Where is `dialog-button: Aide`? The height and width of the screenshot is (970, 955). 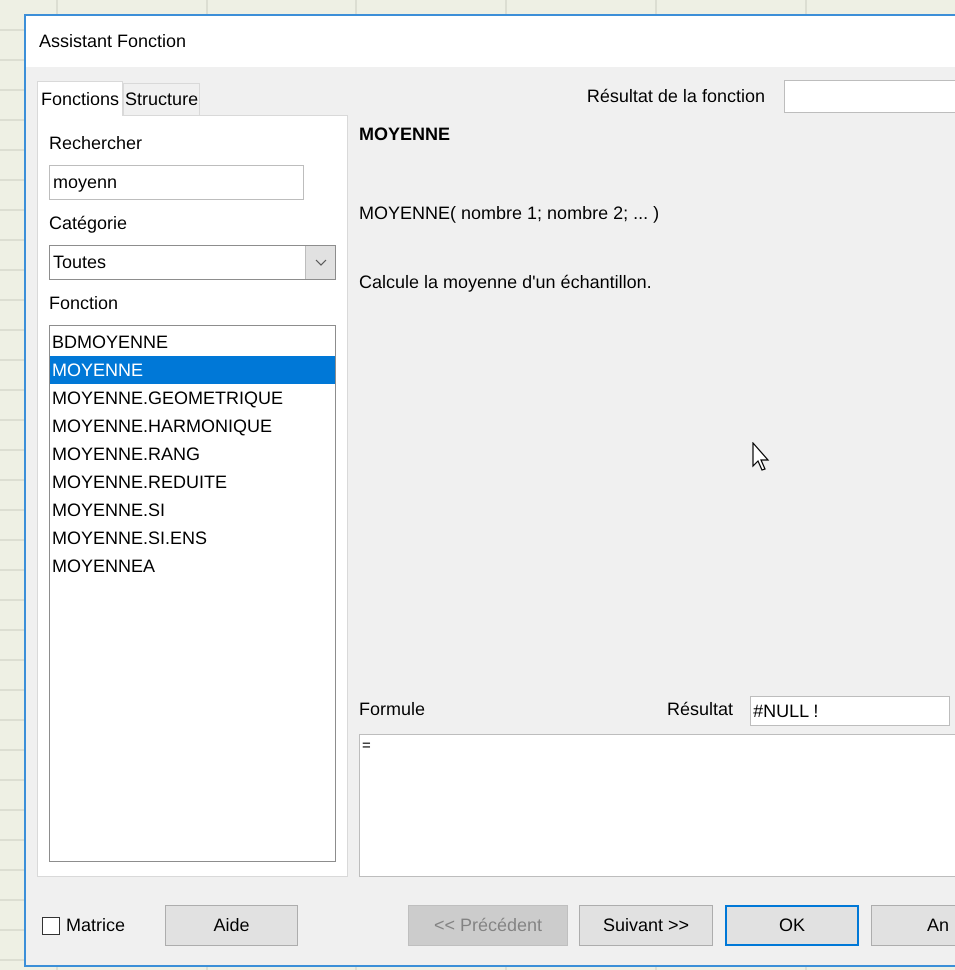
dialog-button: Aide is located at coordinates (231, 925).